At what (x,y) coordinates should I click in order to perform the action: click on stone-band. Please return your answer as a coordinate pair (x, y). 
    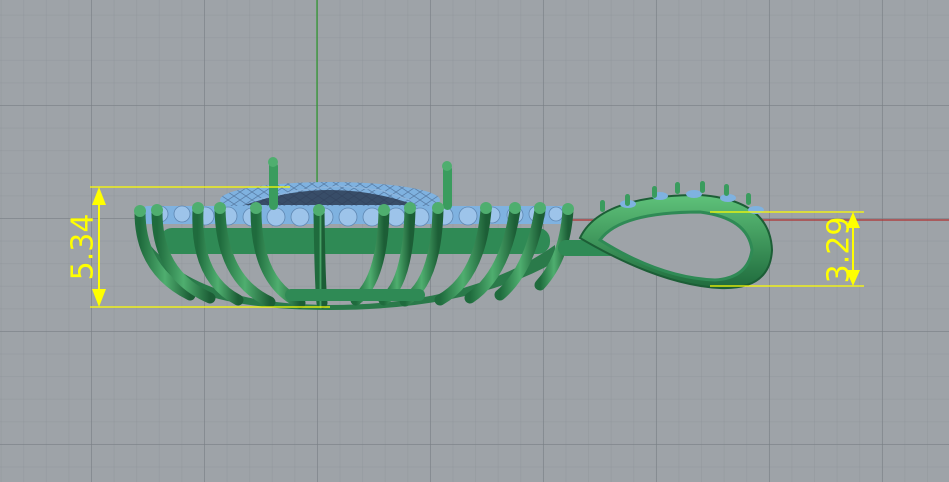
    Looking at the image, I should click on (355, 216).